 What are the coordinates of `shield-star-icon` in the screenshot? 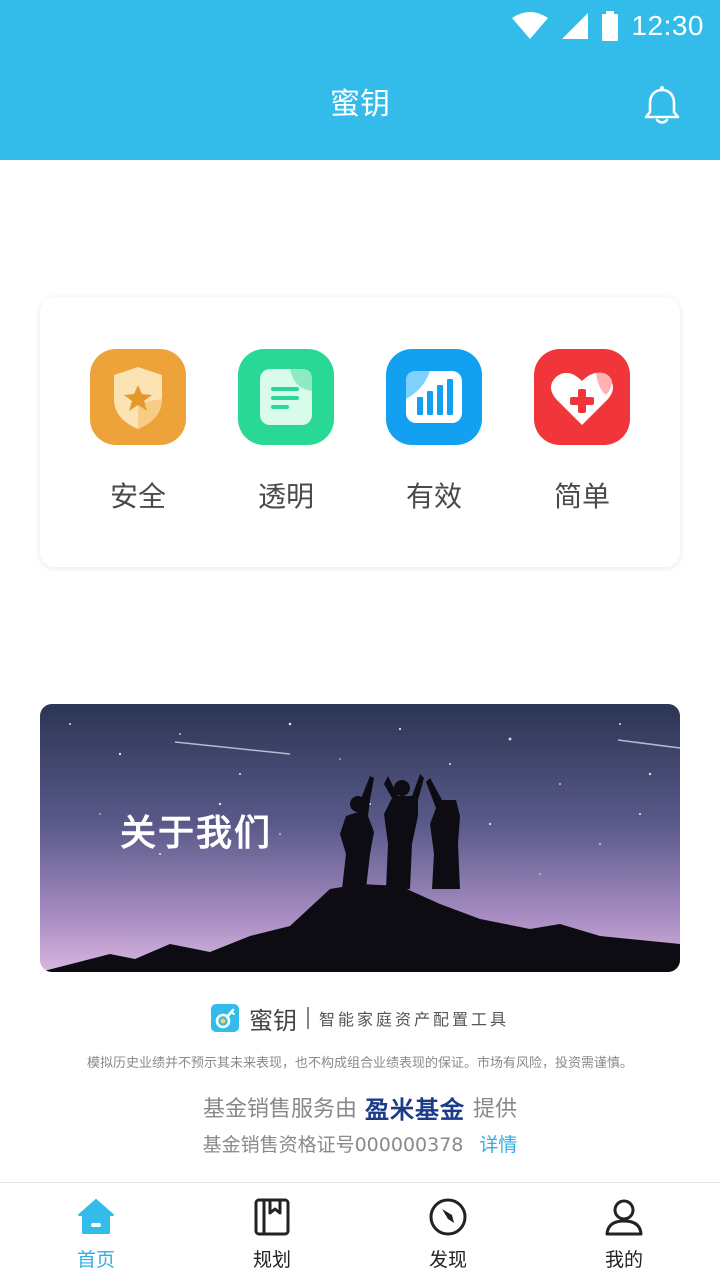 It's located at (138, 397).